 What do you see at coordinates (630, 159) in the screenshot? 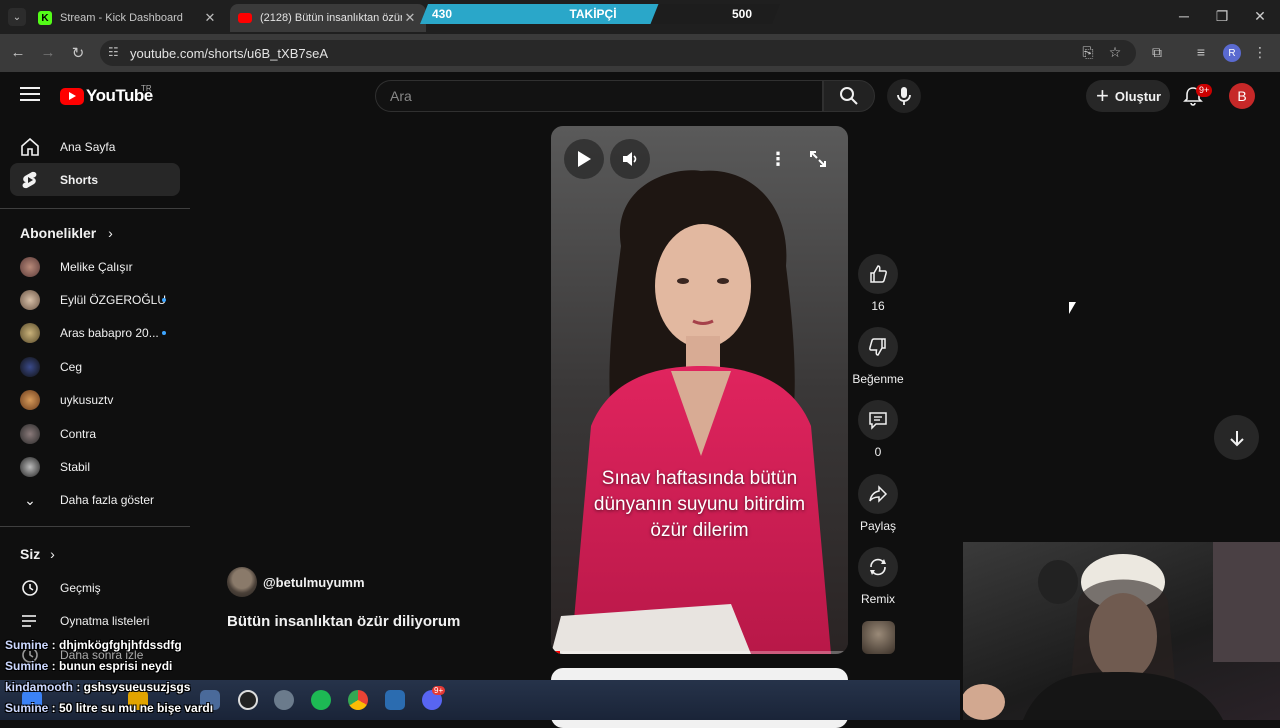
I see `mute-button` at bounding box center [630, 159].